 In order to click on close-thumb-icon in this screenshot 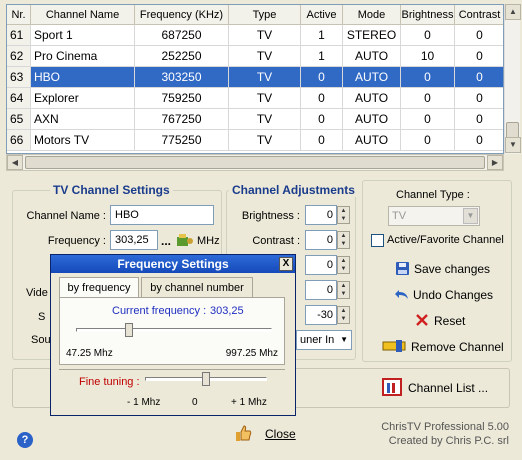, I will do `click(243, 433)`.